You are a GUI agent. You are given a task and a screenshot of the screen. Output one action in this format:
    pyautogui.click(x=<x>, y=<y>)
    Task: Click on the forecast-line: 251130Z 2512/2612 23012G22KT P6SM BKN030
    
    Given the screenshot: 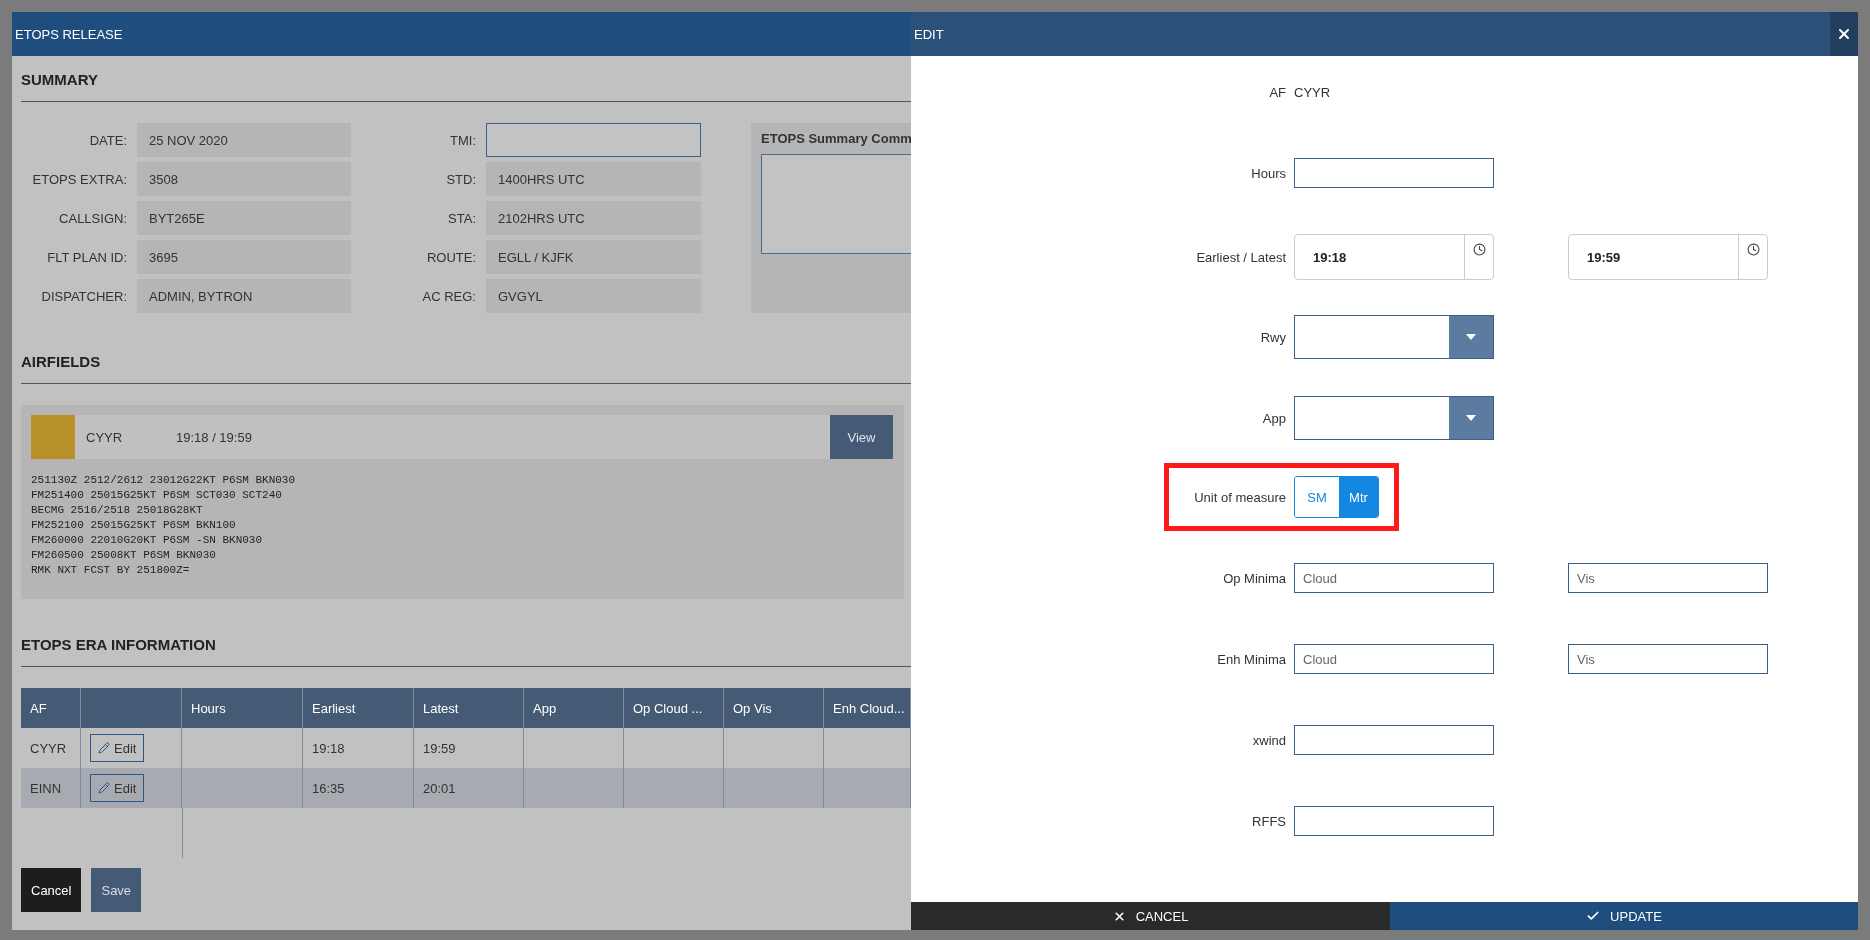 What is the action you would take?
    pyautogui.click(x=164, y=480)
    